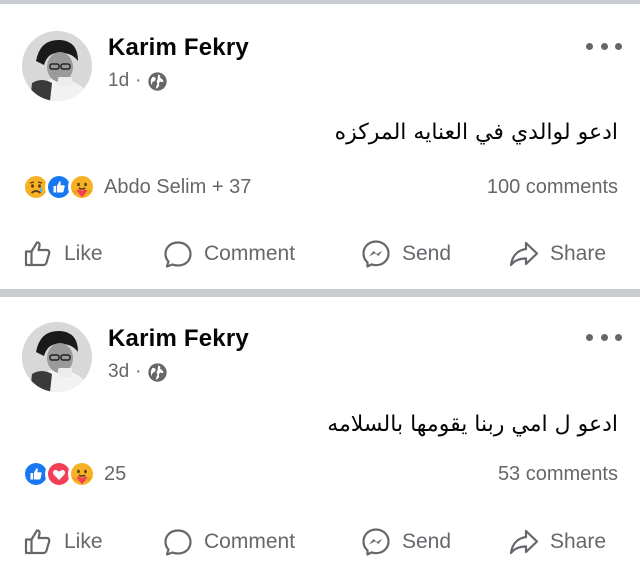  Describe the element at coordinates (118, 372) in the screenshot. I see `post-time: 3d` at that location.